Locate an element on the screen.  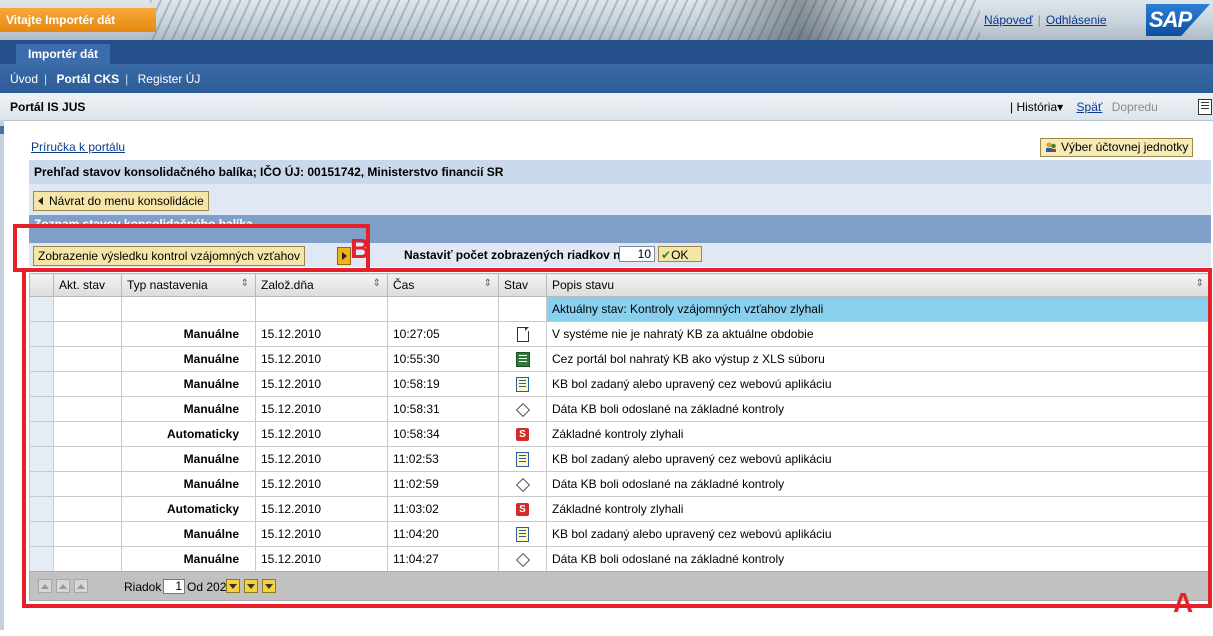
tab-importer: Importér dát is located at coordinates (63, 54).